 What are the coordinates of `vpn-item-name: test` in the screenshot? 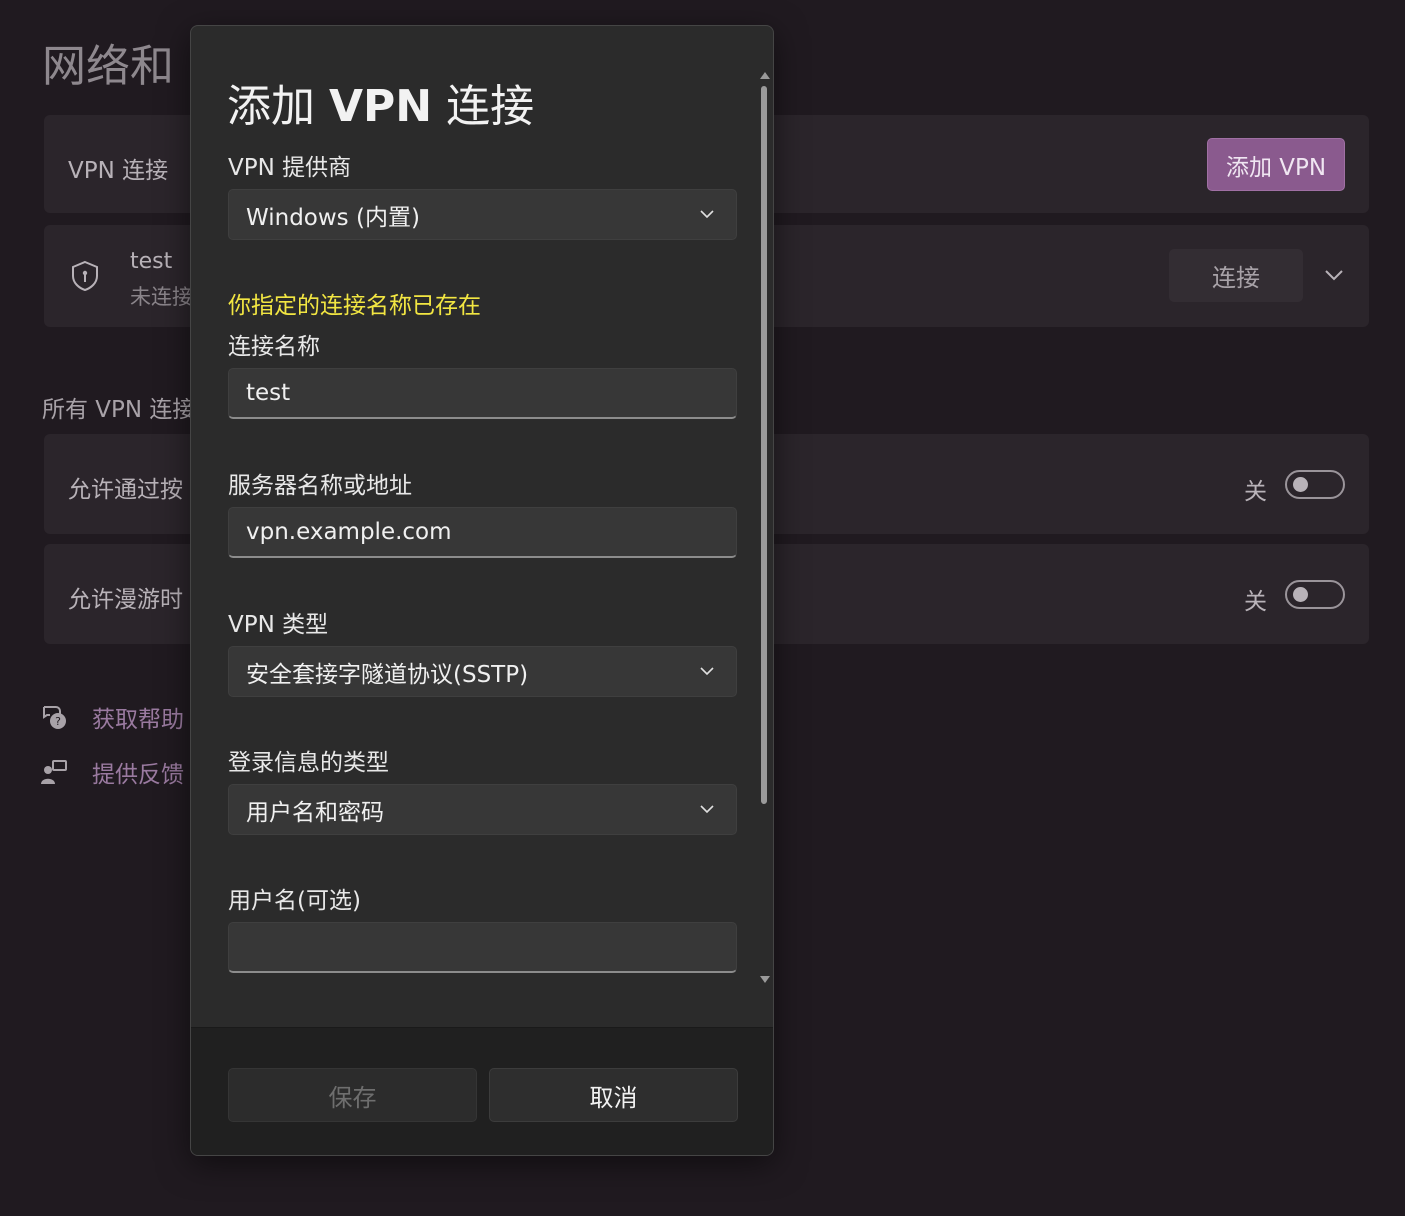 It's located at (151, 261).